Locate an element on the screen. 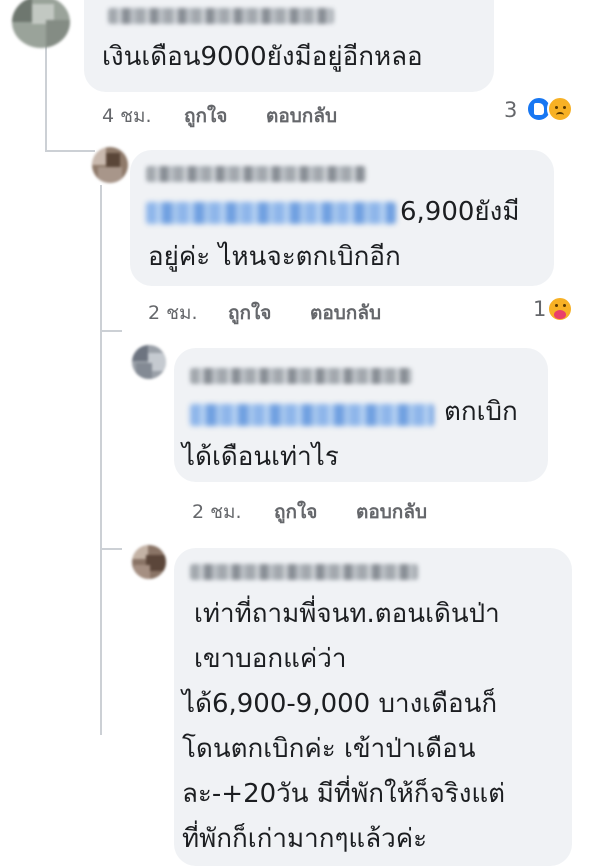  comment-bubble: 6,900ยังมี อยู่ค่ะ ไหนจะตกเบิกอีก is located at coordinates (342, 218).